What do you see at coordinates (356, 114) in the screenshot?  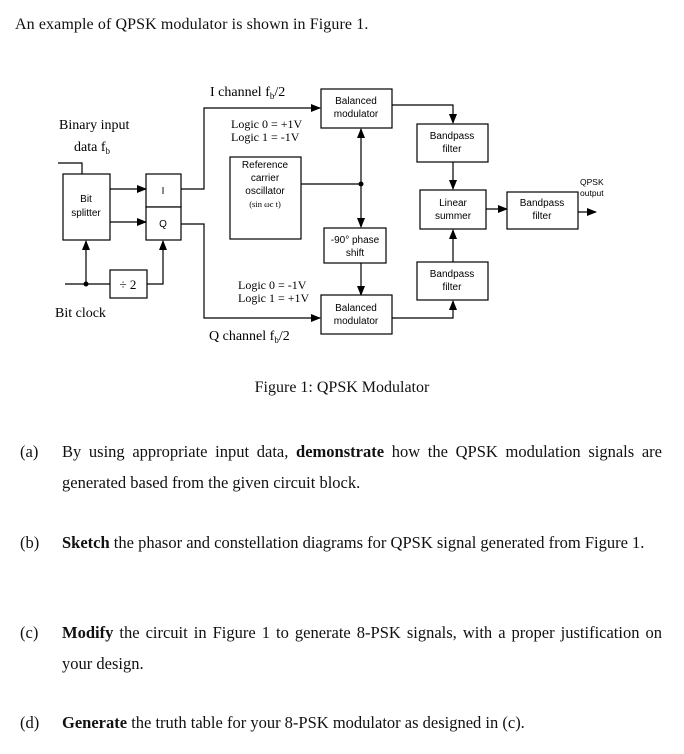 I see `top-mod-text-2: modulator` at bounding box center [356, 114].